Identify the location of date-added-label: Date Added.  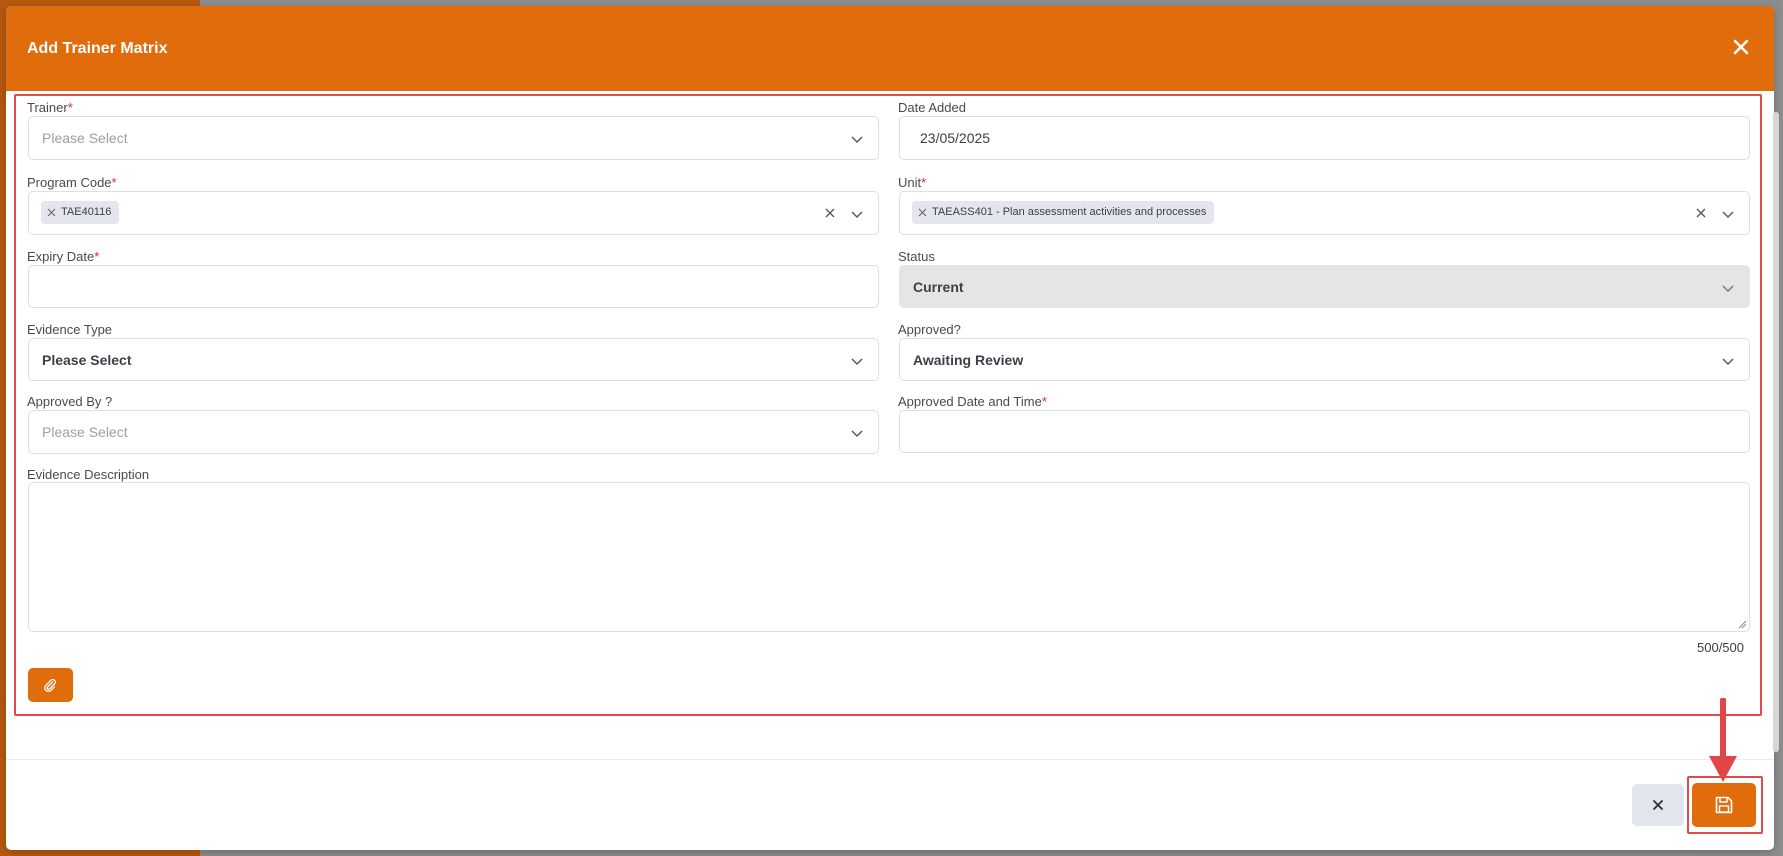
(932, 107).